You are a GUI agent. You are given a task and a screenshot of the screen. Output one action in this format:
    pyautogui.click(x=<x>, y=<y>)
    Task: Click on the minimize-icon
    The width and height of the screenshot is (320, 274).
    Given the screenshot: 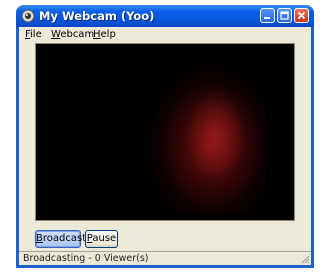 What is the action you would take?
    pyautogui.click(x=267, y=18)
    